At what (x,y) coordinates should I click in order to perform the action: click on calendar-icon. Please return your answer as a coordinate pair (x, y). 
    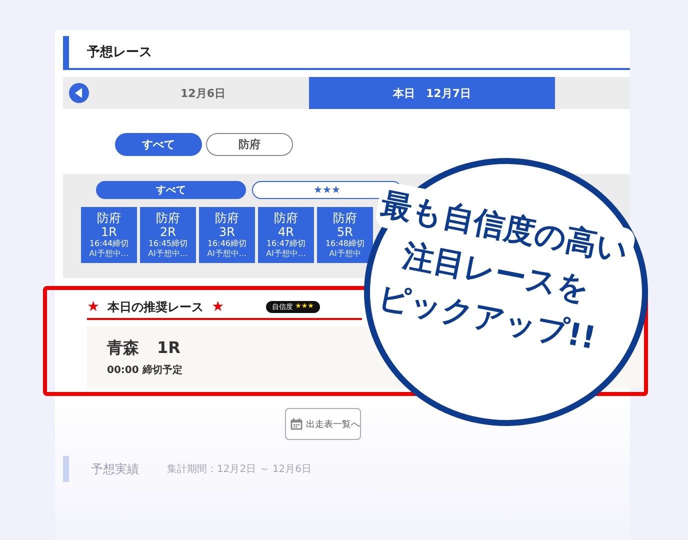
    Looking at the image, I should click on (296, 424).